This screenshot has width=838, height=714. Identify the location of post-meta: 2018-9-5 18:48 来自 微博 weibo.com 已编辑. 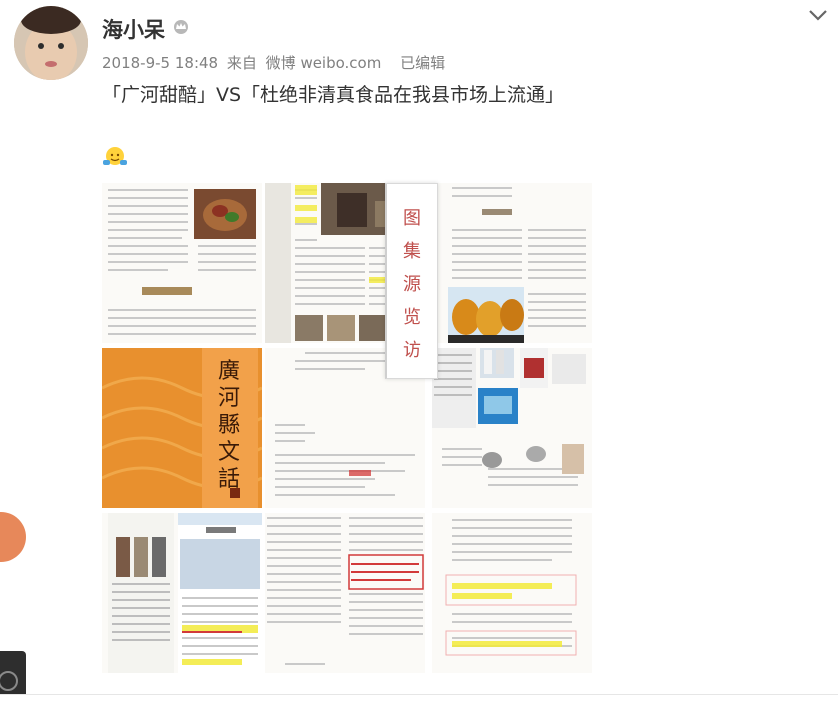
(275, 62).